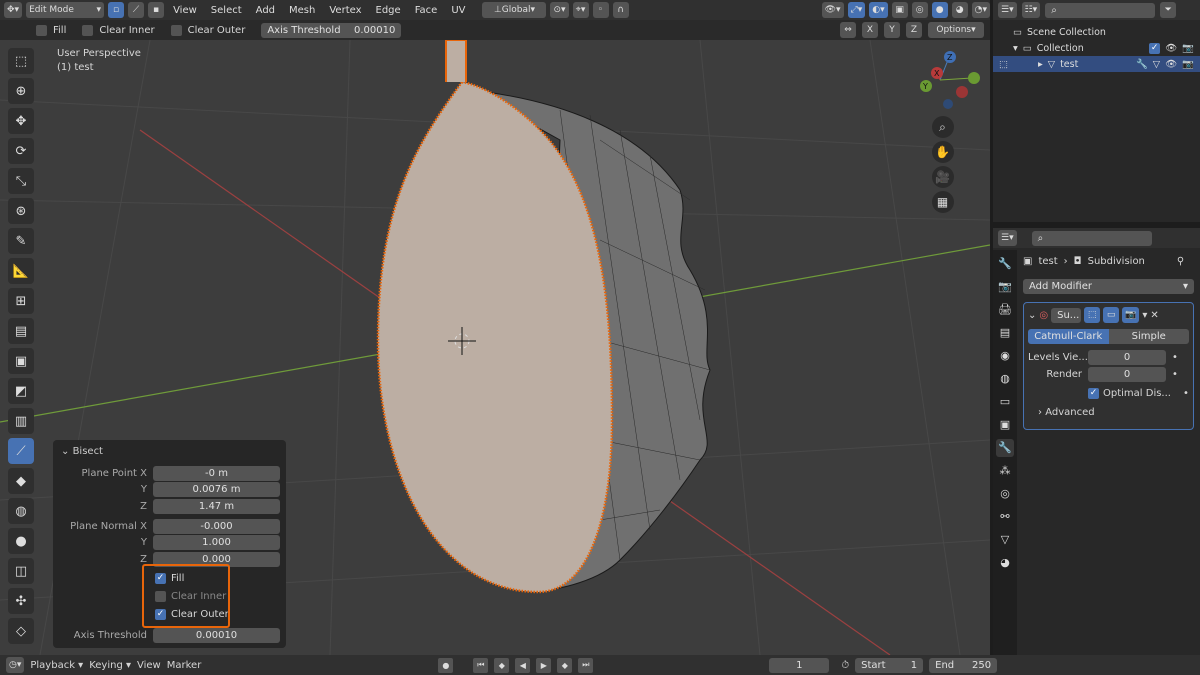  What do you see at coordinates (1168, 10) in the screenshot?
I see `filter-icon: ⏷` at bounding box center [1168, 10].